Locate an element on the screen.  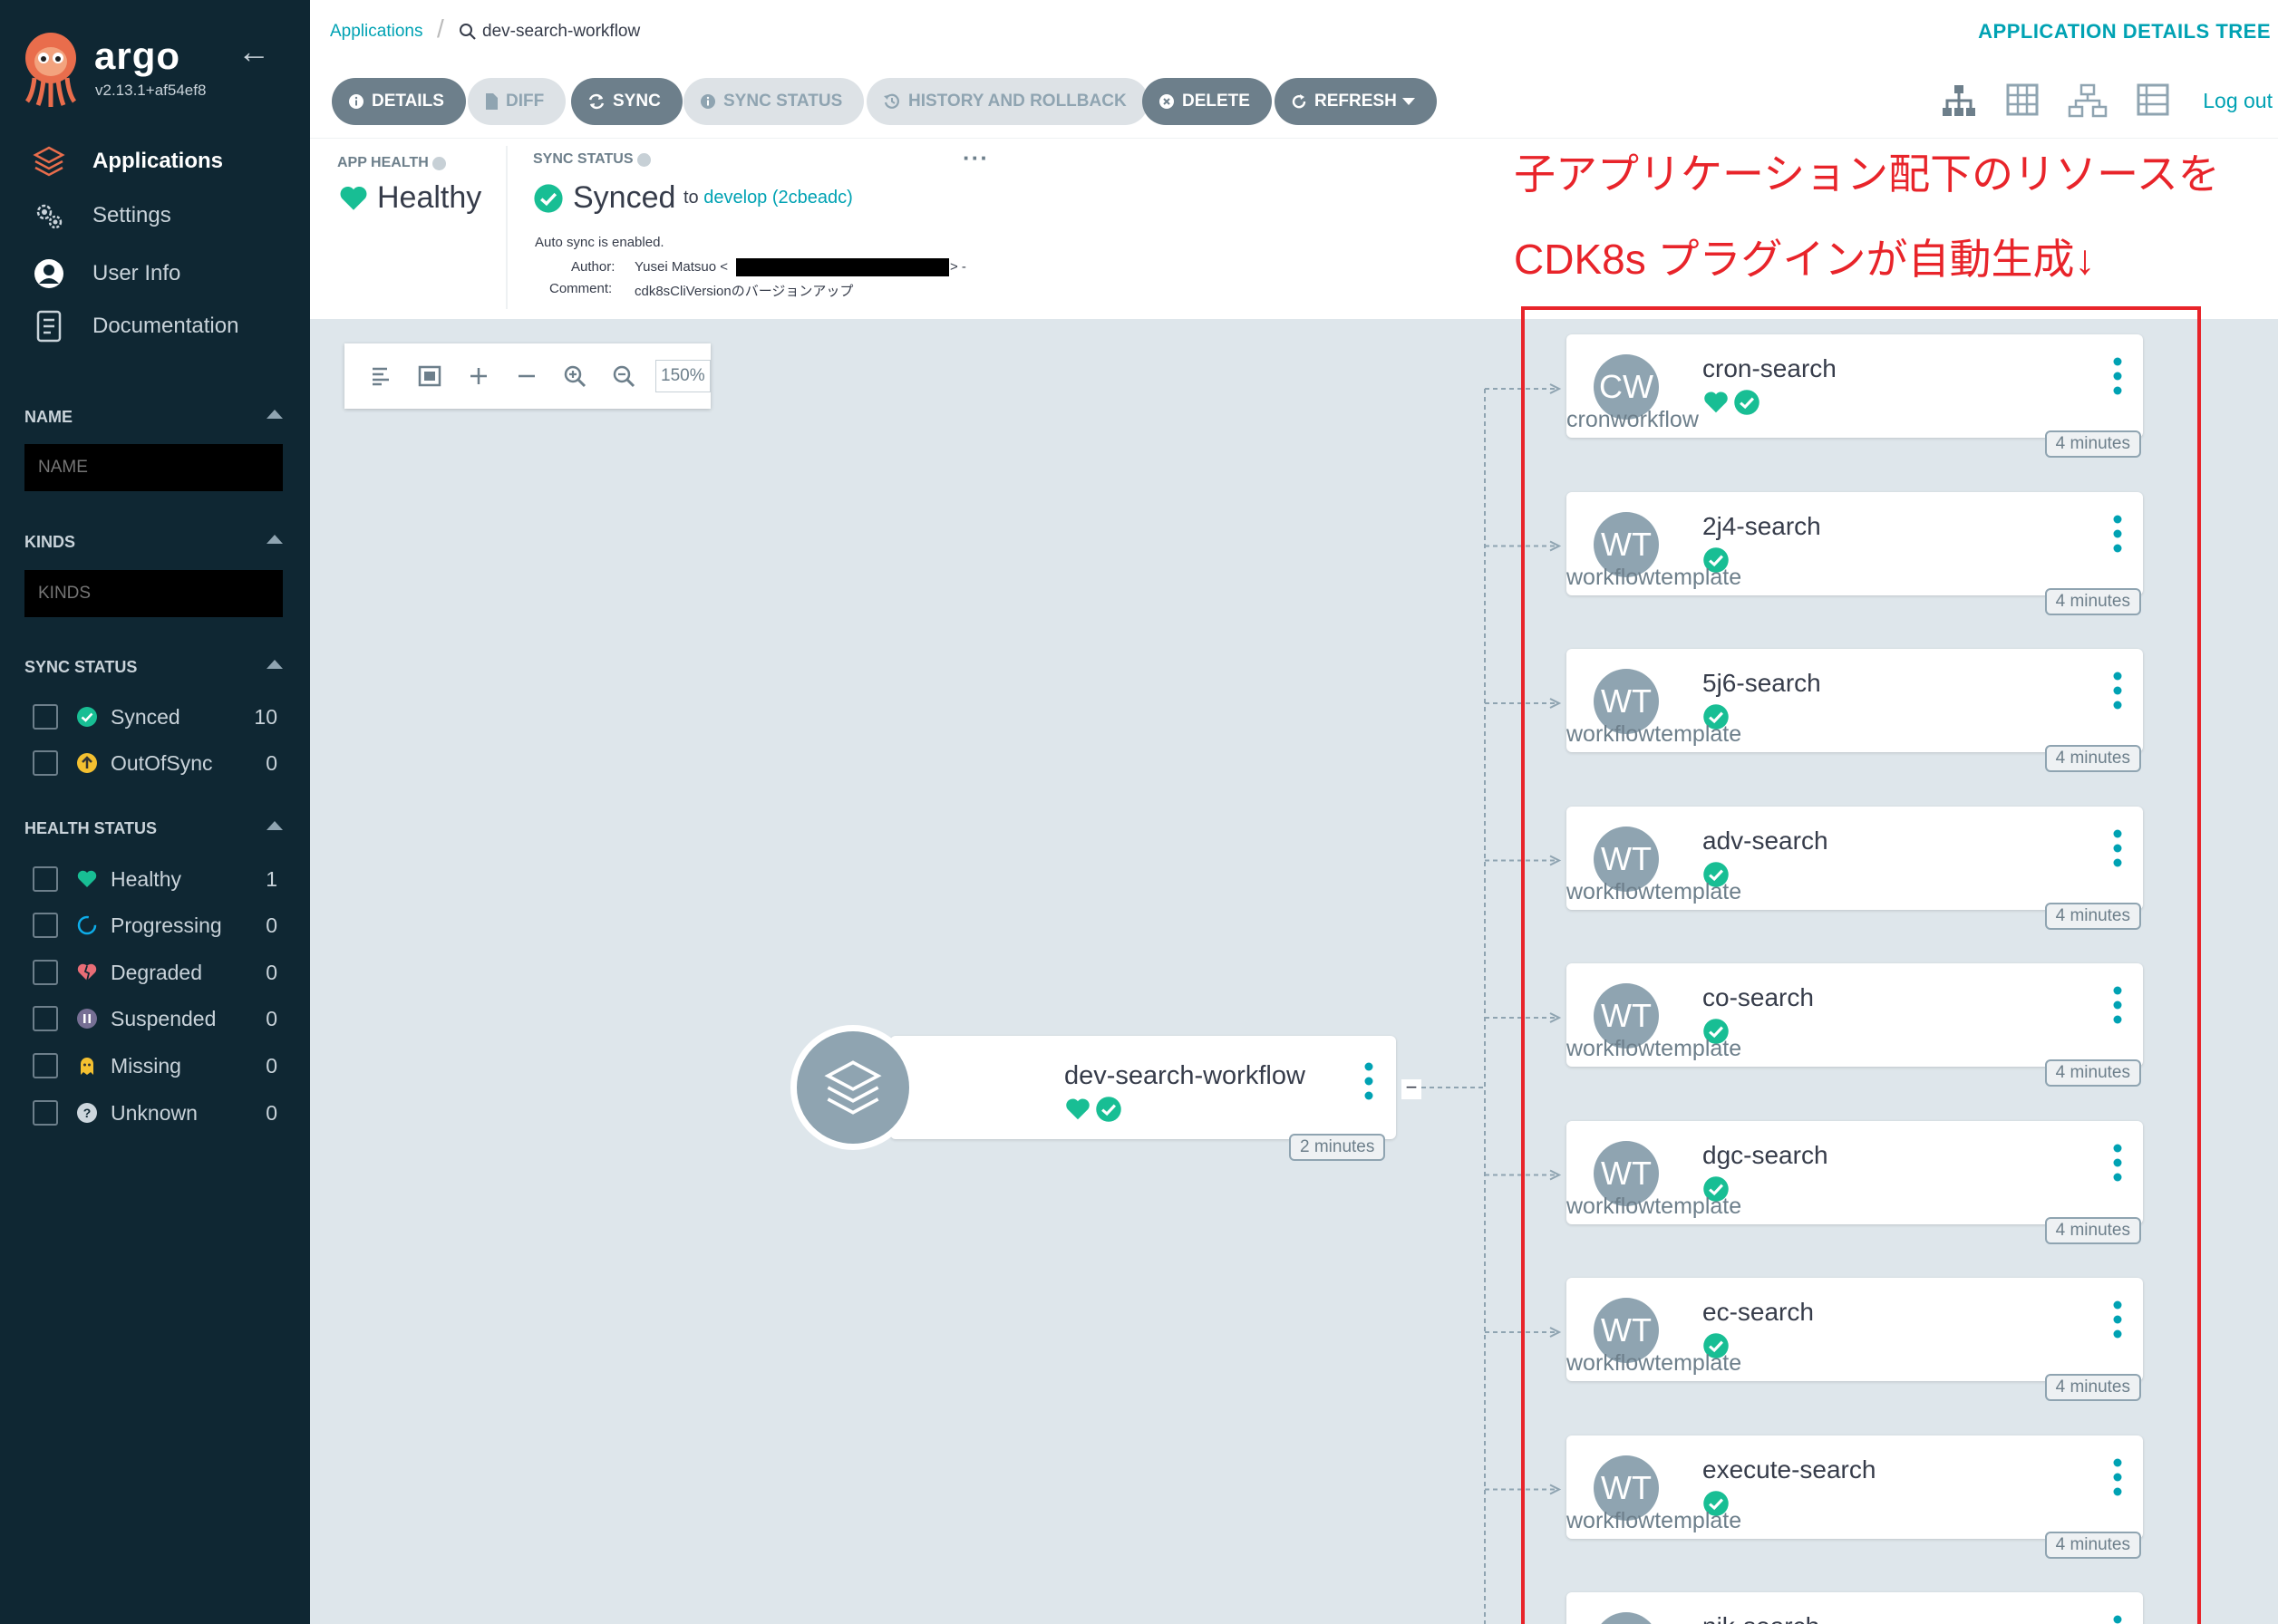
nav-documentation: Documentation is located at coordinates (134, 326).